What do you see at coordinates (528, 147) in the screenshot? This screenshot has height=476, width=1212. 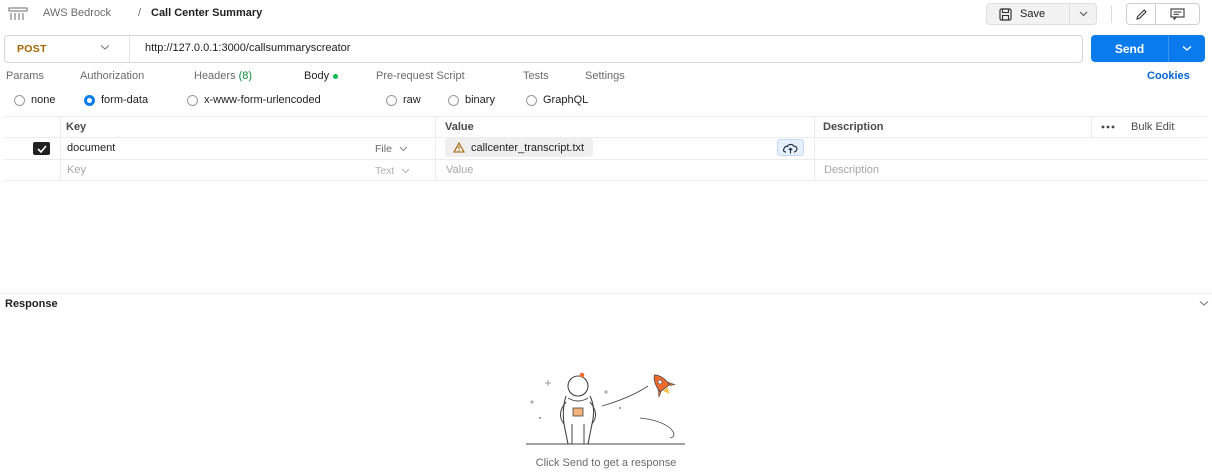 I see `file-name: callcenter_transcript.txt` at bounding box center [528, 147].